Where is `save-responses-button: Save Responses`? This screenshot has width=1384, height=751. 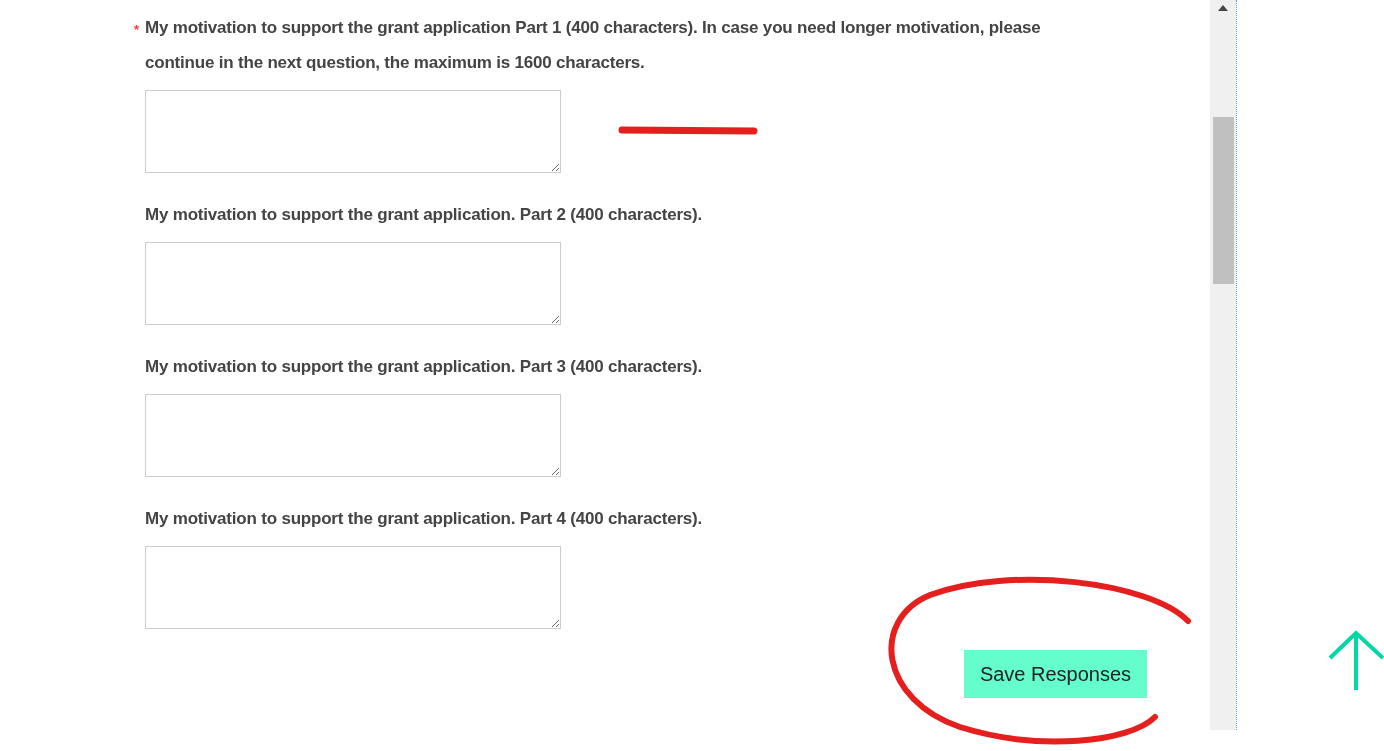 save-responses-button: Save Responses is located at coordinates (1055, 674).